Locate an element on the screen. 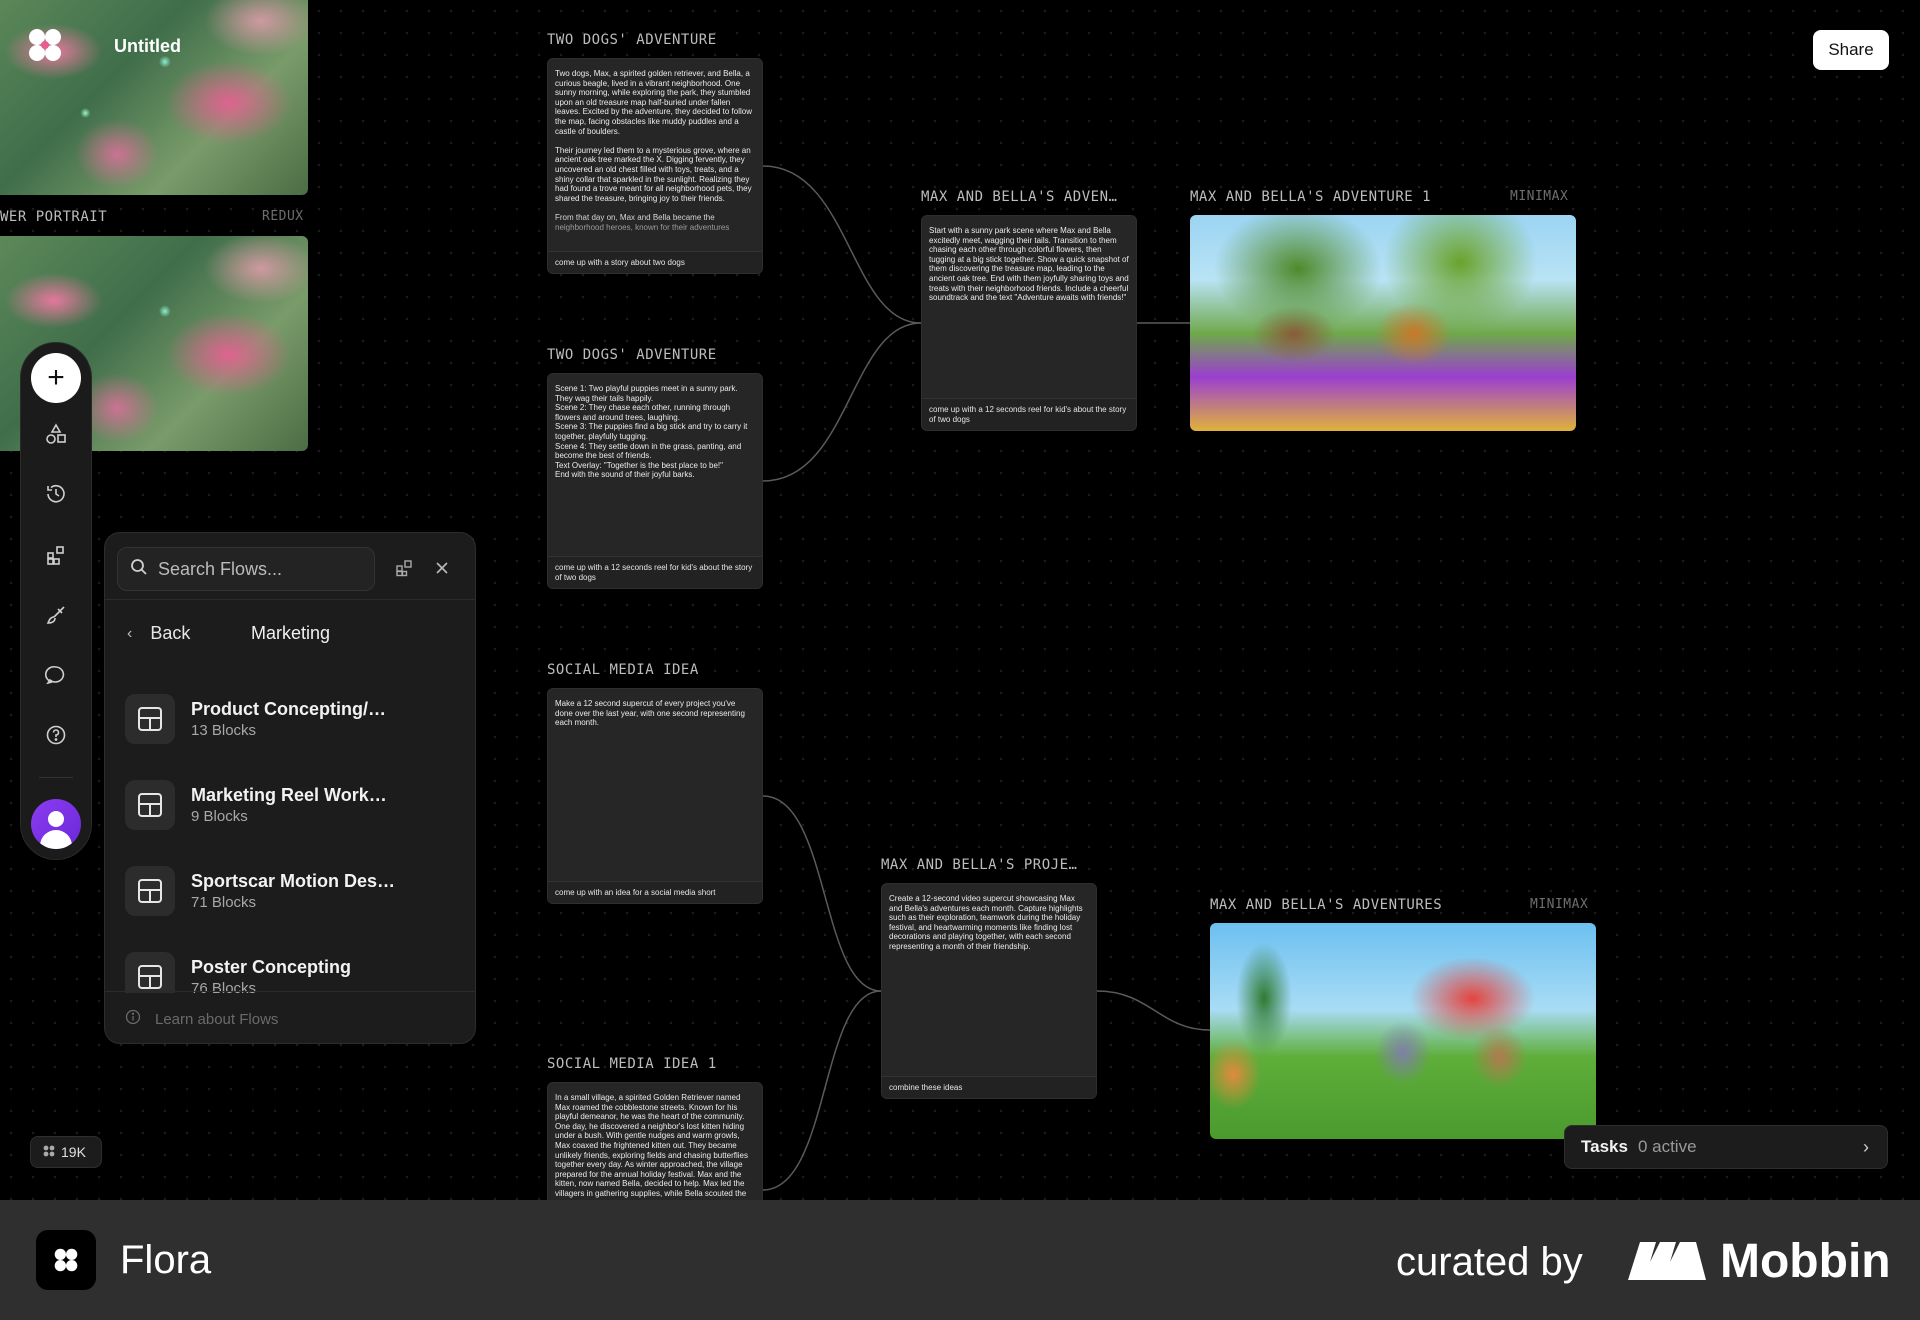 The image size is (1920, 1320). node-title: SOCIAL MEDIA IDEA 1 is located at coordinates (632, 1064).